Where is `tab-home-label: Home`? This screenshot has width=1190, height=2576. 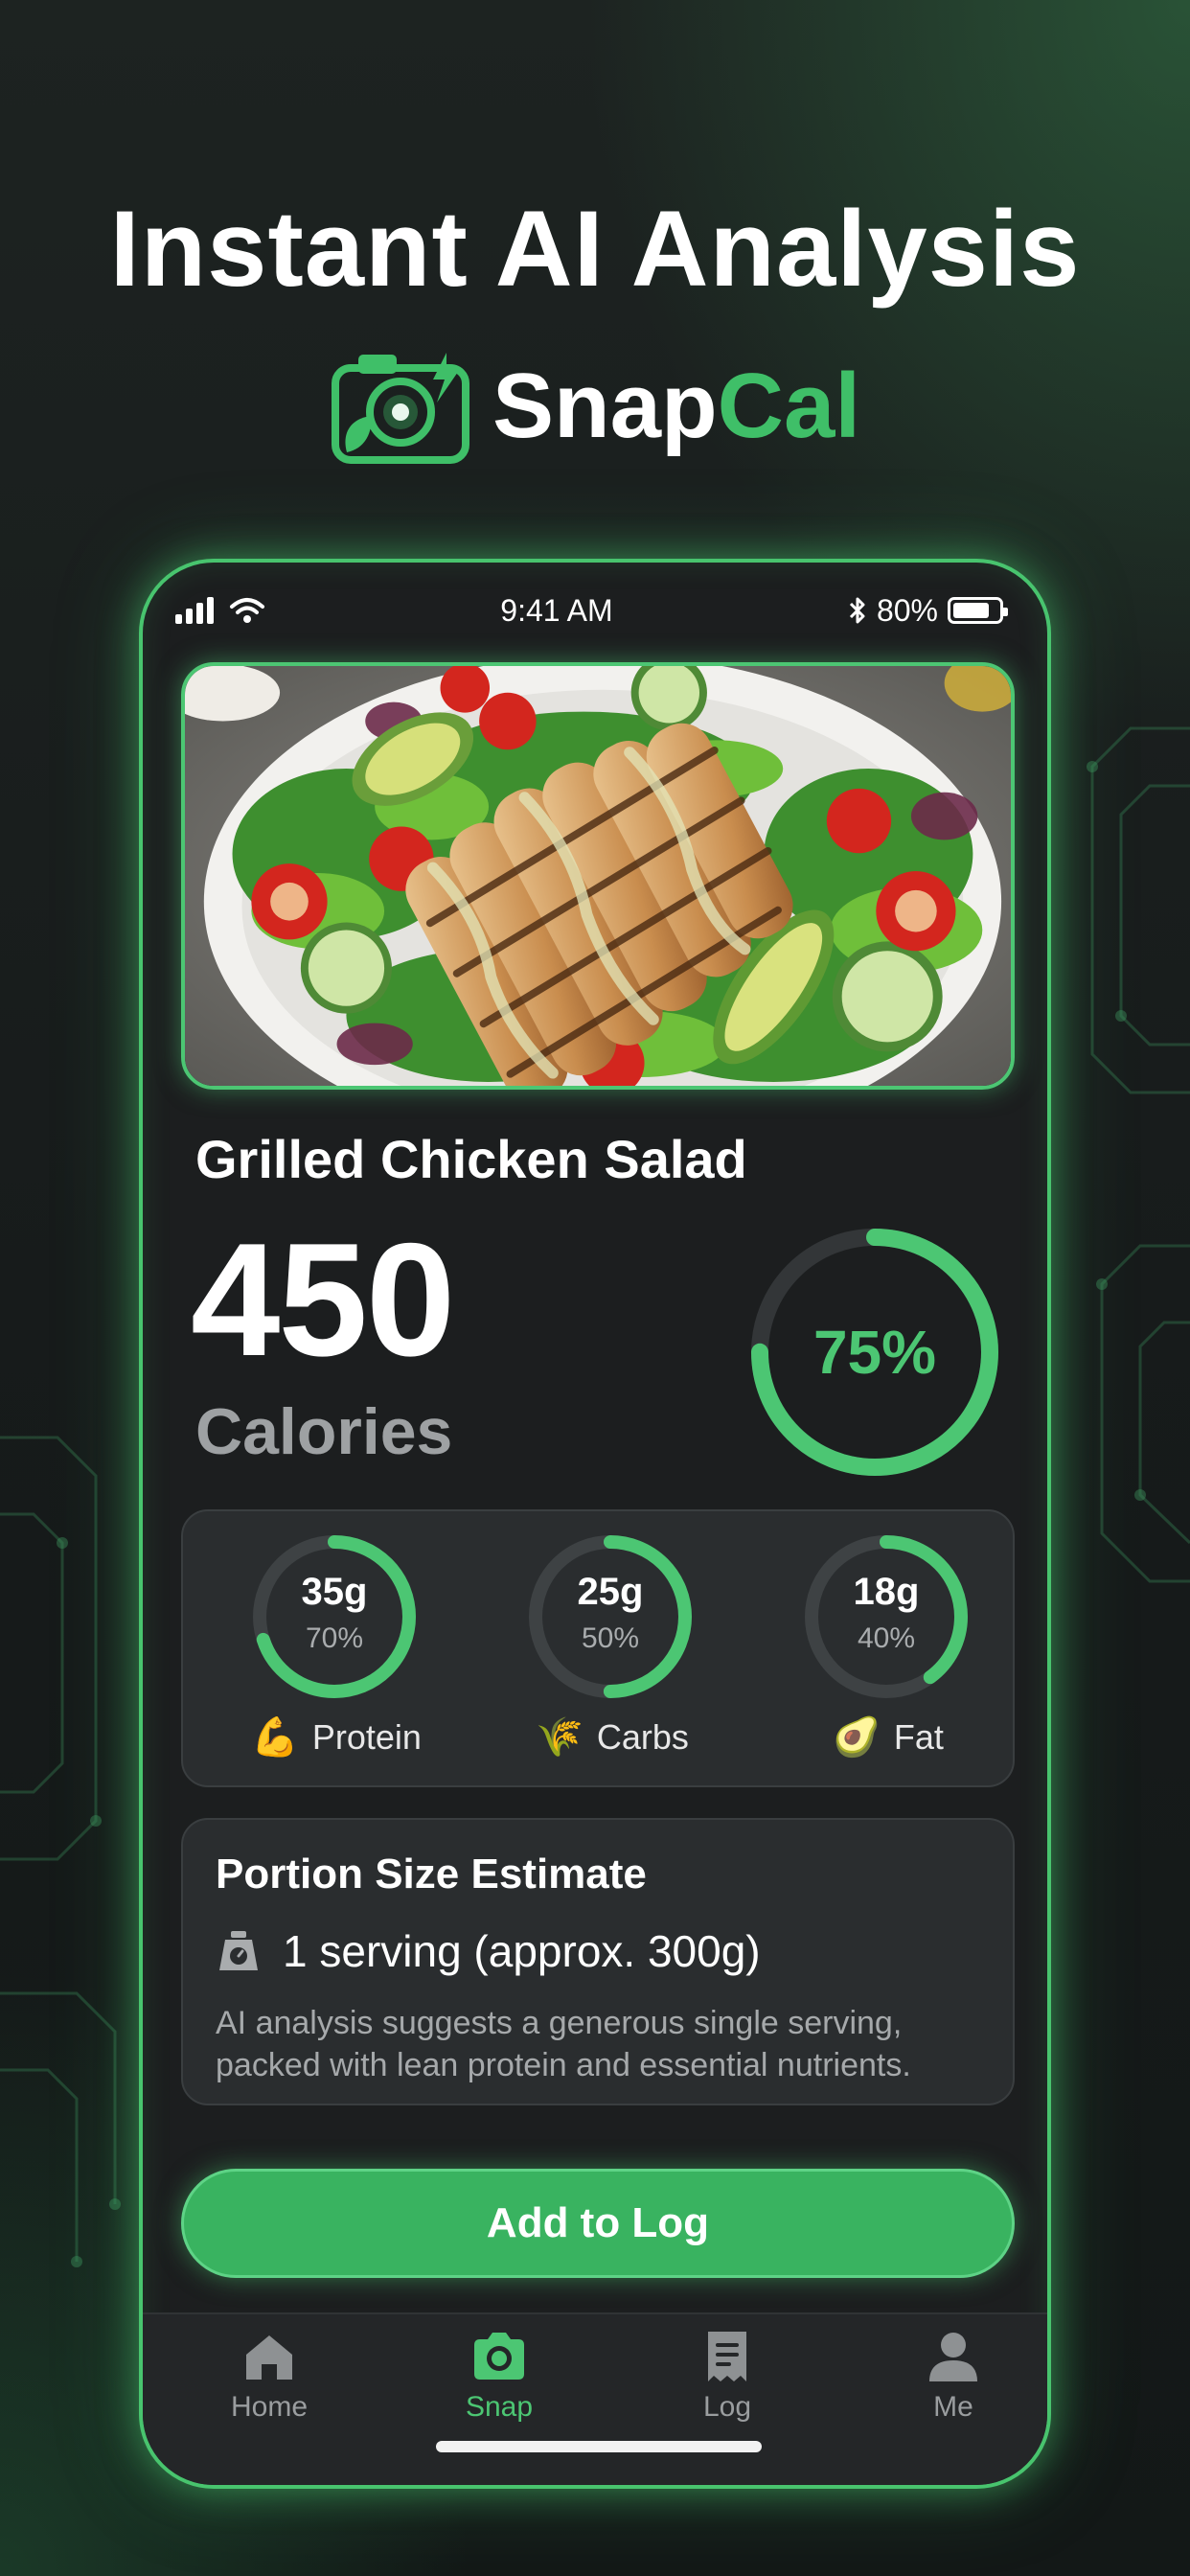
tab-home-label: Home is located at coordinates (270, 2407).